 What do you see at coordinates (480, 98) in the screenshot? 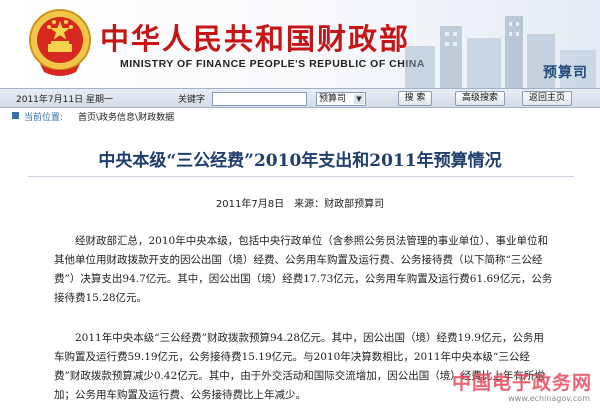
I see `advanced-search-button: 高级搜索` at bounding box center [480, 98].